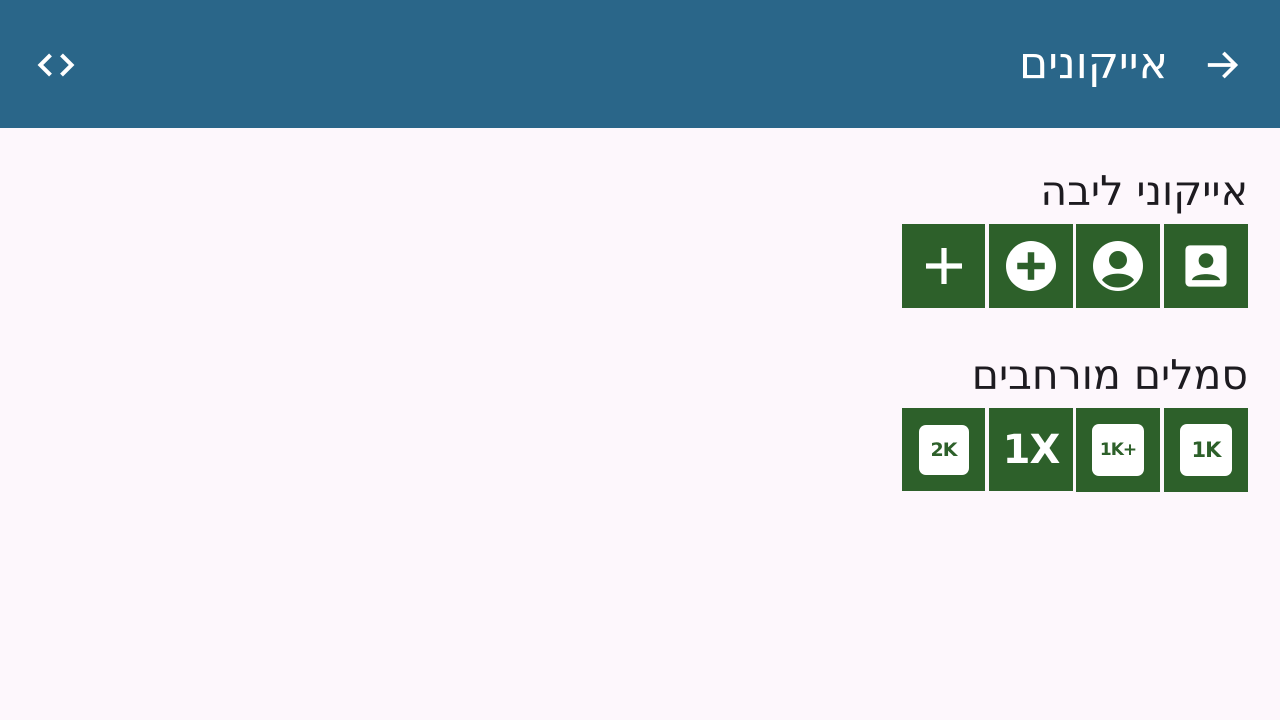 This screenshot has height=720, width=1280. I want to click on contact-box-icon, so click(1206, 266).